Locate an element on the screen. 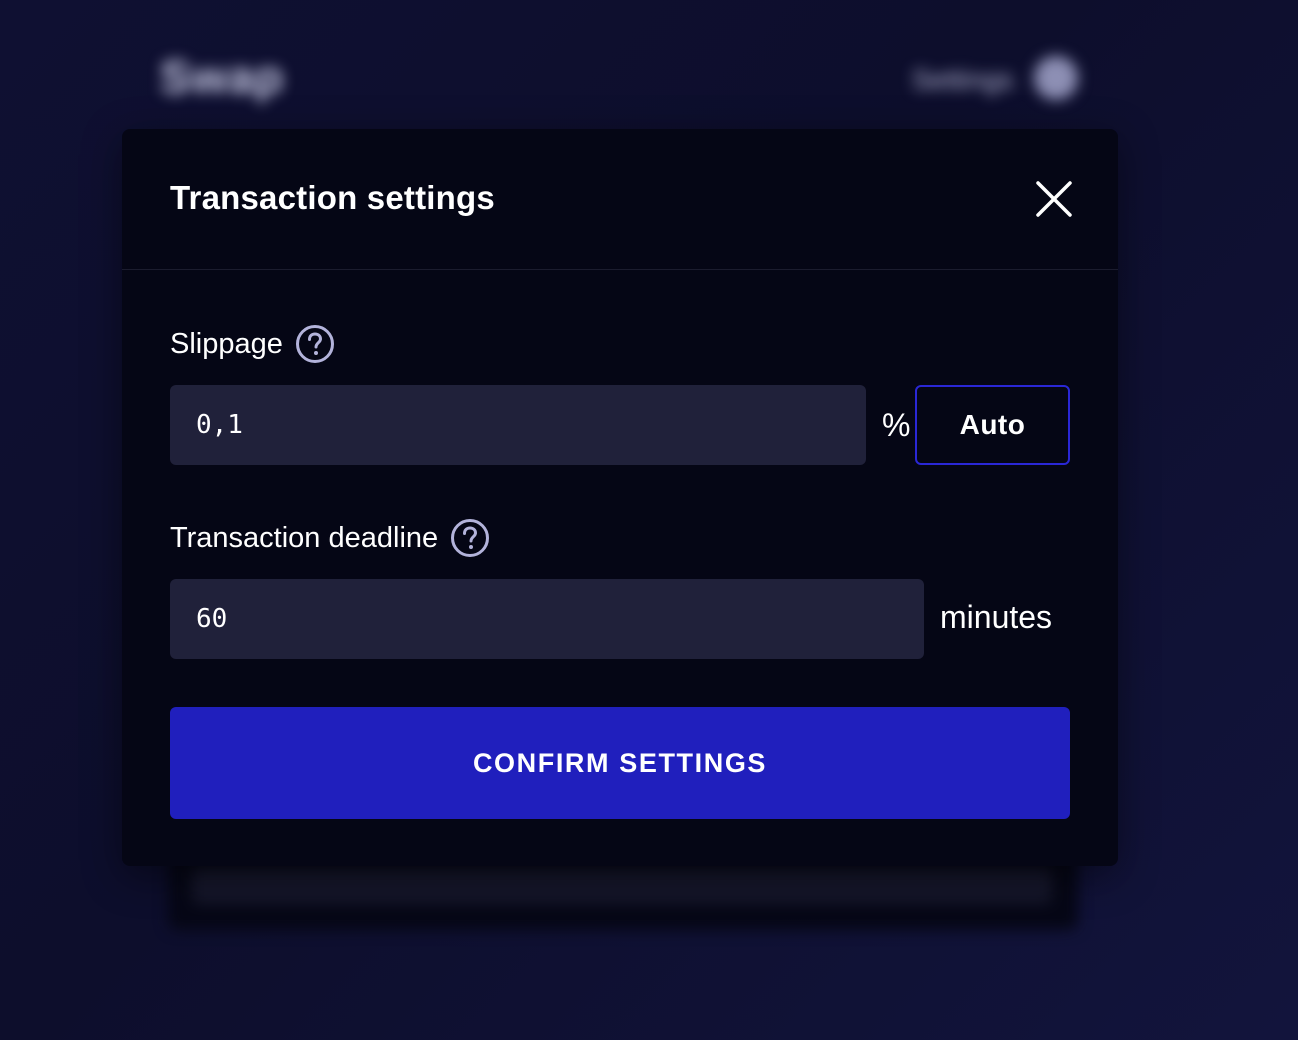 The height and width of the screenshot is (1040, 1298). close-button is located at coordinates (1054, 199).